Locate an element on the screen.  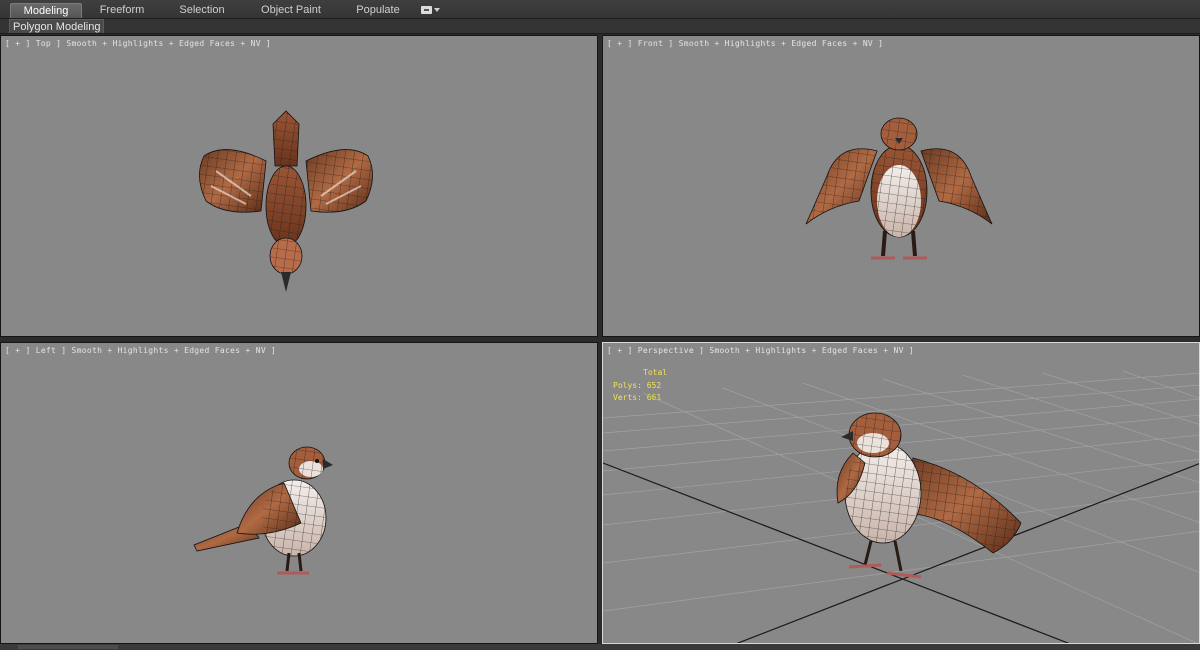
tab-selection: Selection is located at coordinates (202, 10).